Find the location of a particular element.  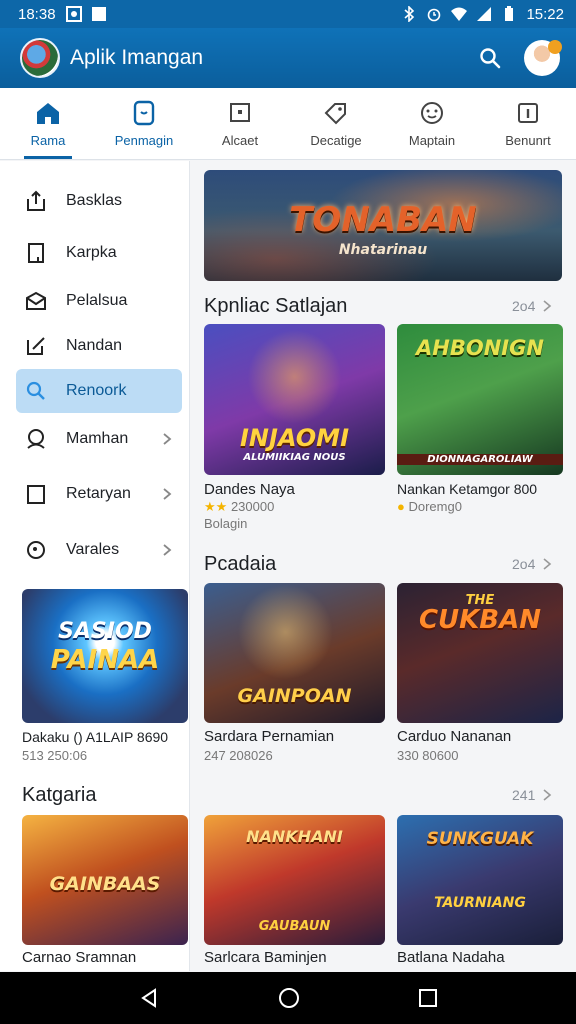

recents-icon is located at coordinates (428, 998).